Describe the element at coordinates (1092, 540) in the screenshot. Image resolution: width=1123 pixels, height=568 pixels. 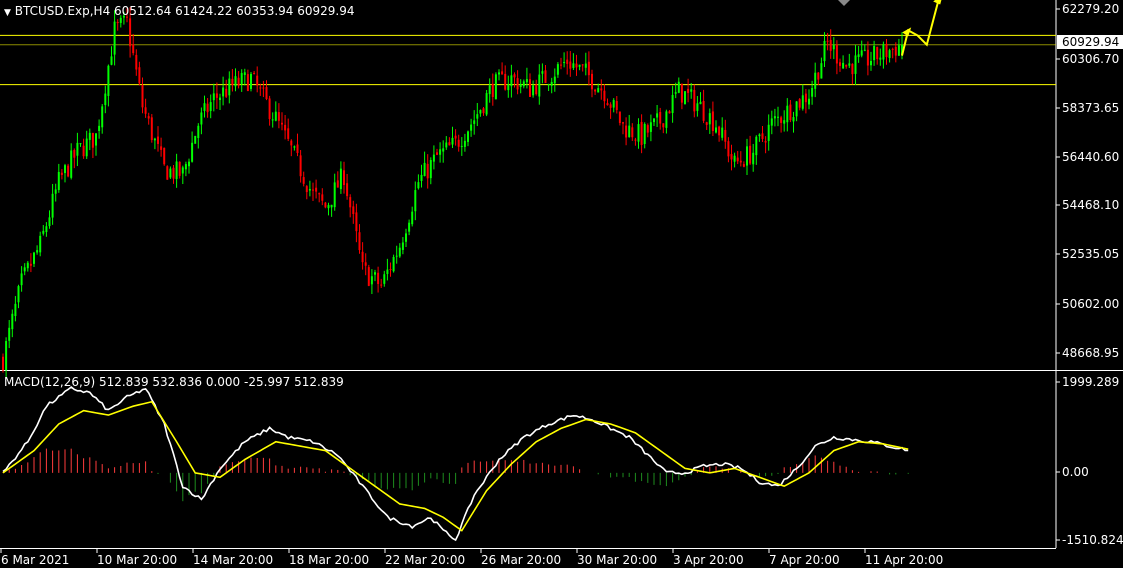
I see `macd-tick-label: -1510.824` at that location.